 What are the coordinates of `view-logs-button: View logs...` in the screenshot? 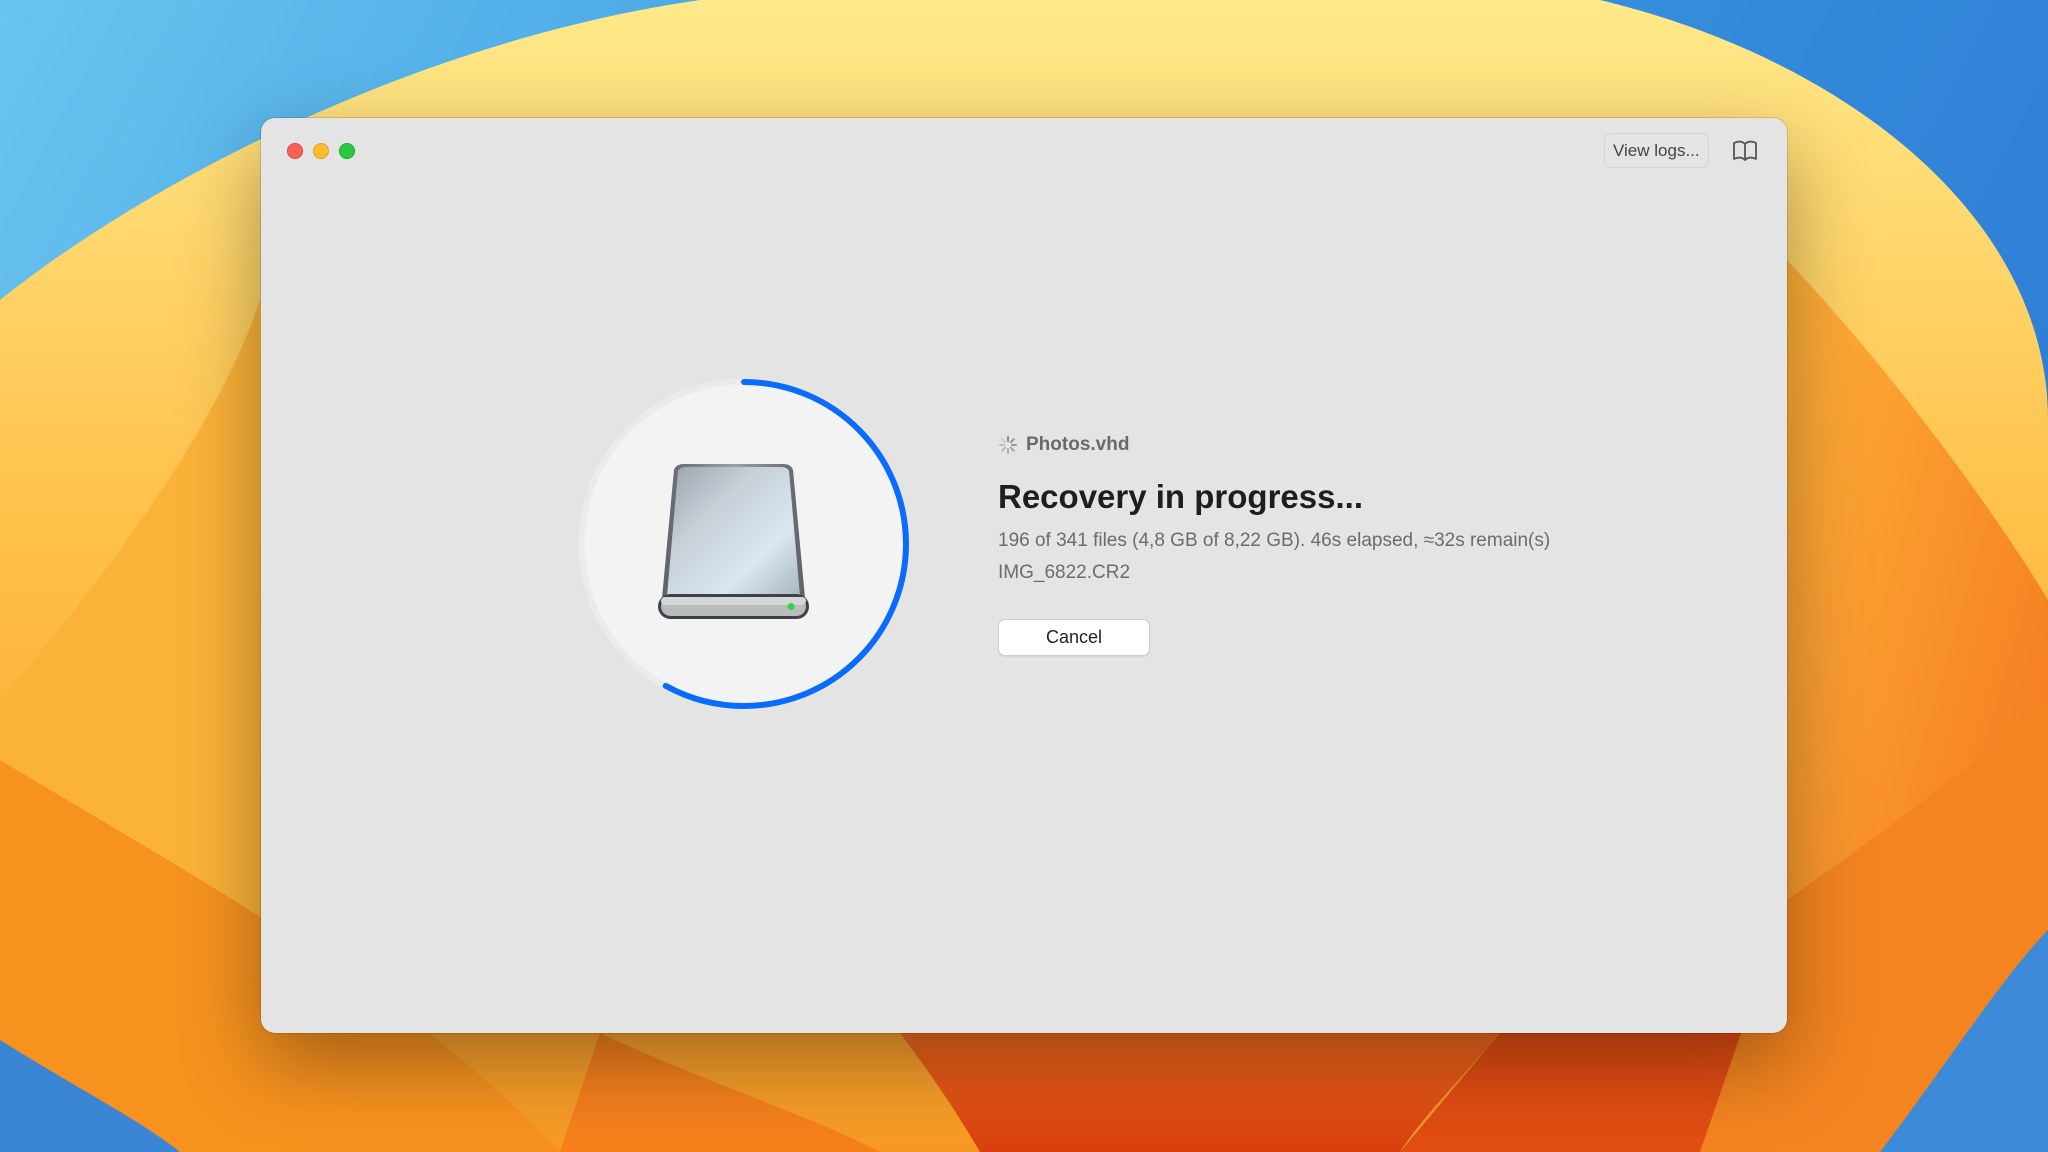 It's located at (1656, 150).